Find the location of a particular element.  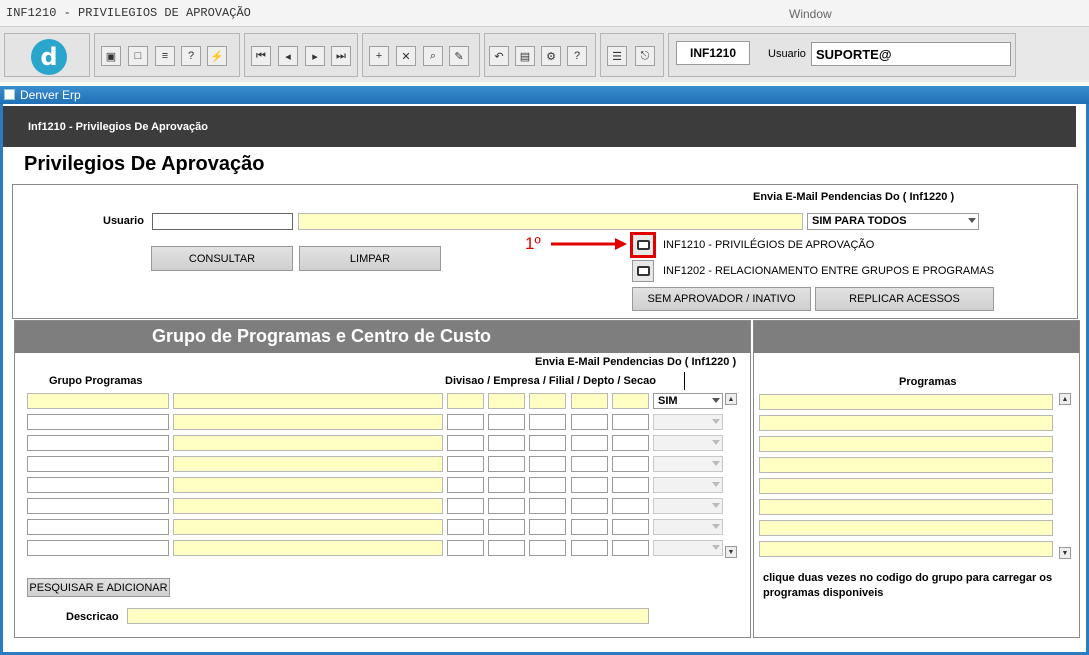

undo-icon: ↶ is located at coordinates (499, 56).